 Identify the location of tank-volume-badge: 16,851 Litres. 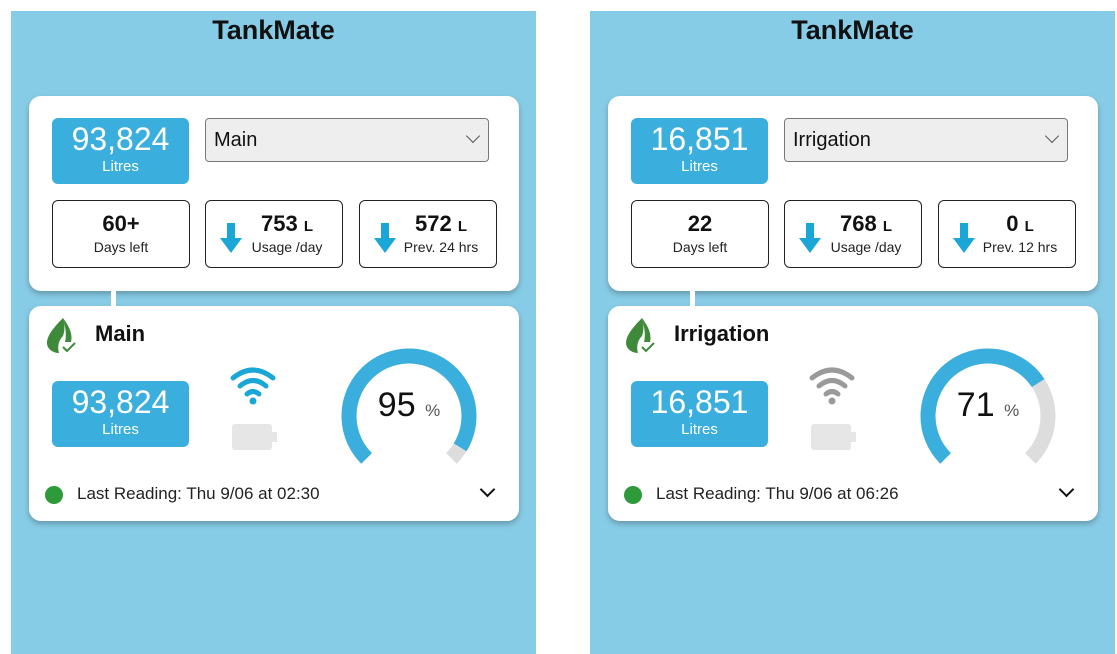
(699, 414).